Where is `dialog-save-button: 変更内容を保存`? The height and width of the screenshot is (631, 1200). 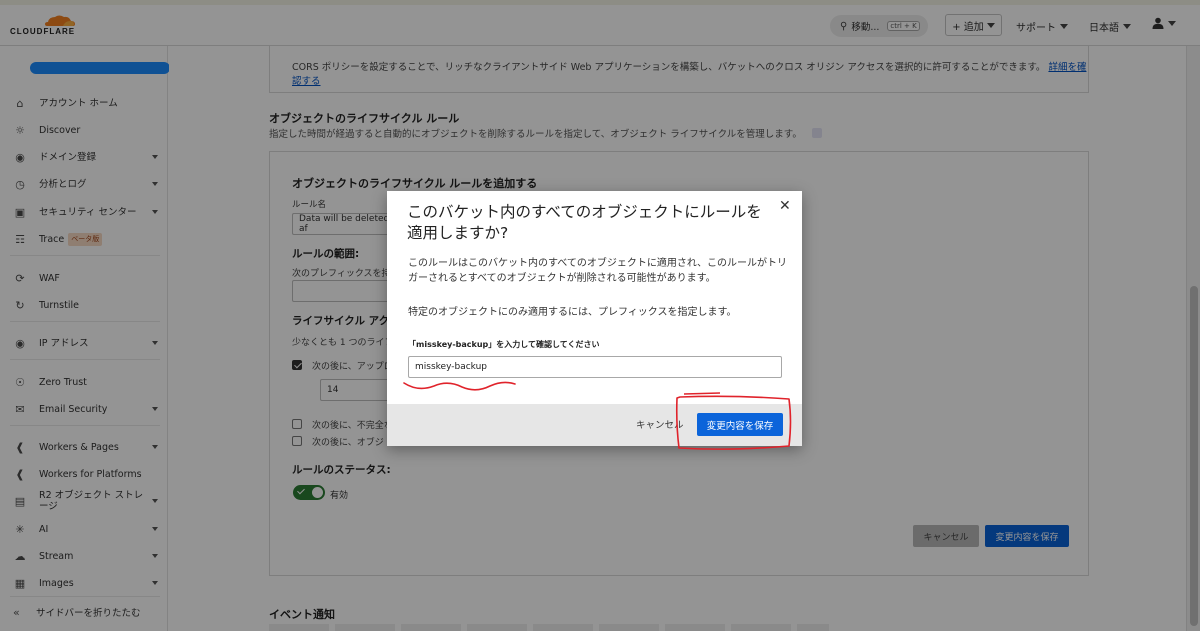 dialog-save-button: 変更内容を保存 is located at coordinates (740, 424).